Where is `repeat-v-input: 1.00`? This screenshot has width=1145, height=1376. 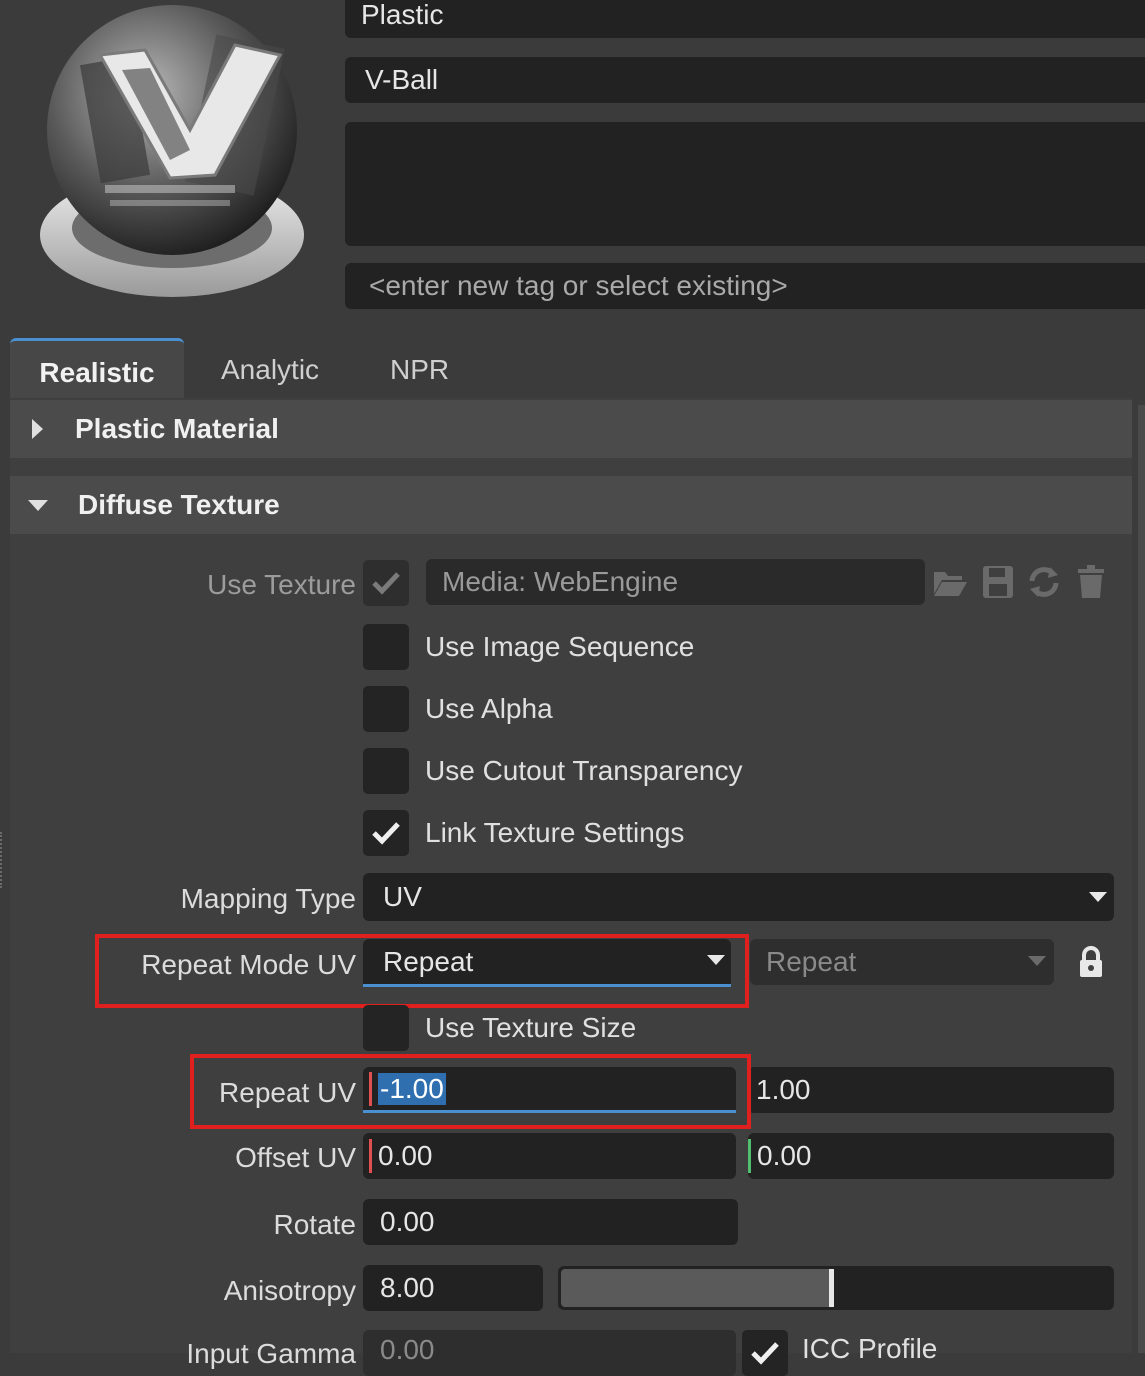
repeat-v-input: 1.00 is located at coordinates (931, 1090).